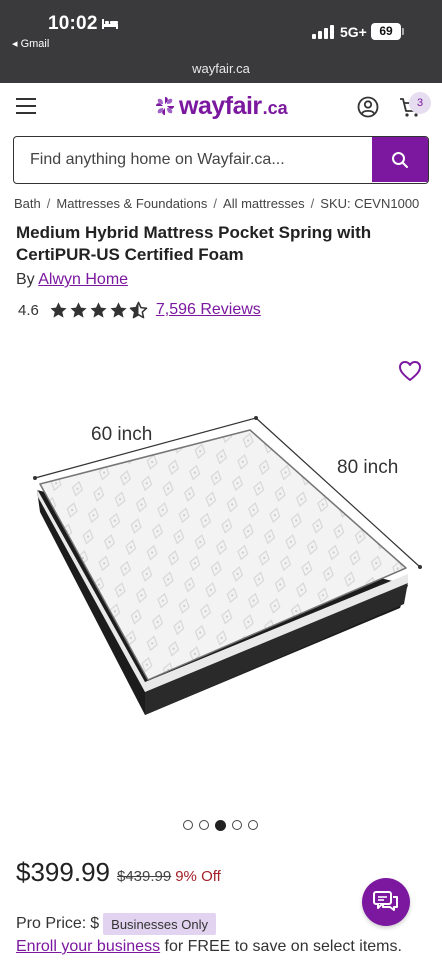 The width and height of the screenshot is (442, 960). I want to click on search-icon, so click(400, 159).